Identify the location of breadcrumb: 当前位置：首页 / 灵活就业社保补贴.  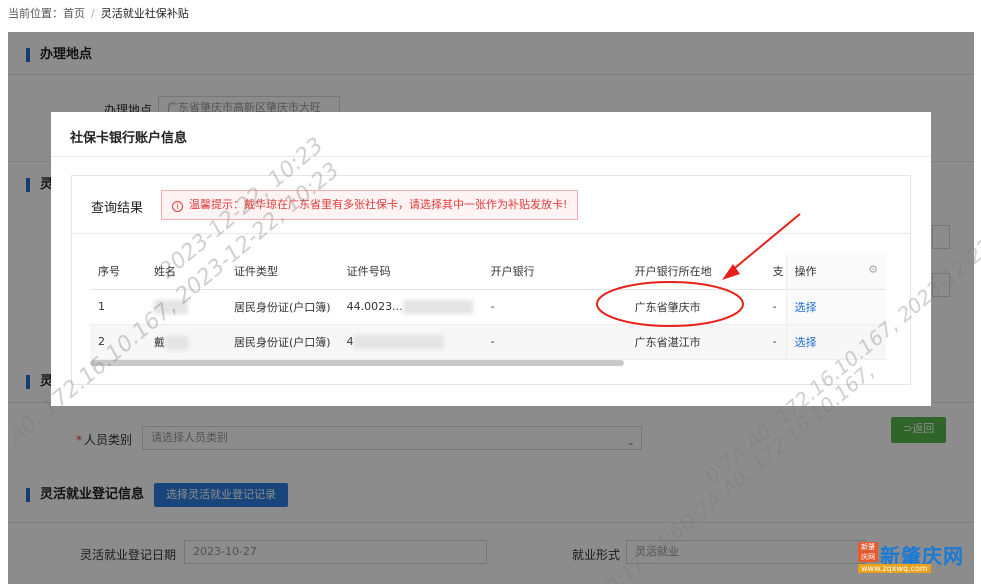
(98, 13).